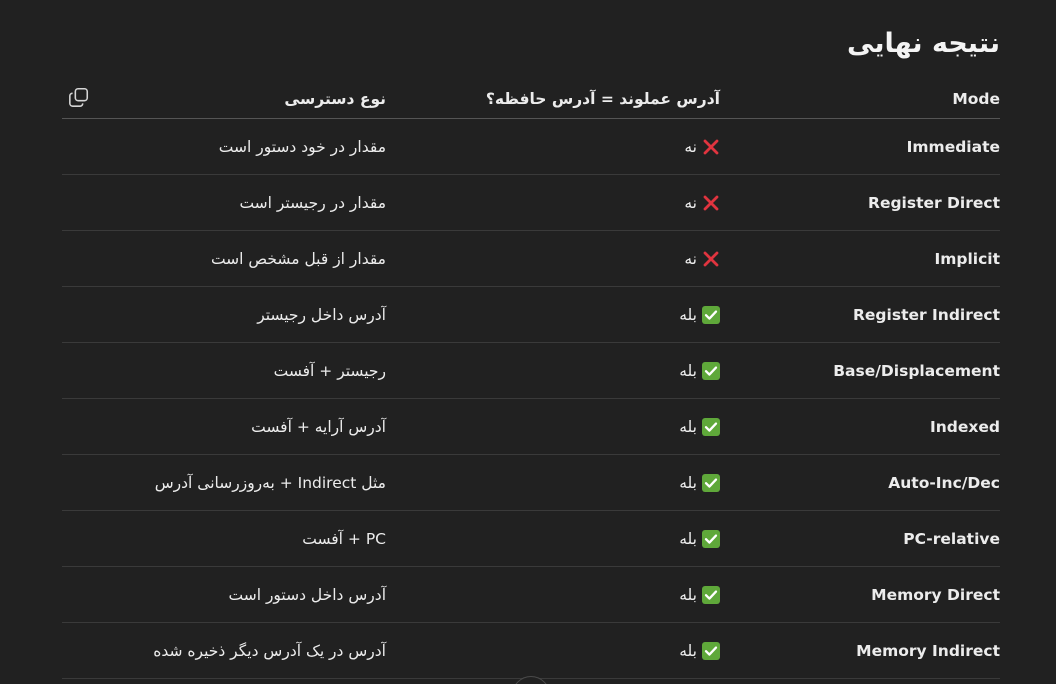 The image size is (1056, 684). I want to click on access-type-cell: مثل Indirect + به‌روزرسانی آدرس, so click(270, 482).